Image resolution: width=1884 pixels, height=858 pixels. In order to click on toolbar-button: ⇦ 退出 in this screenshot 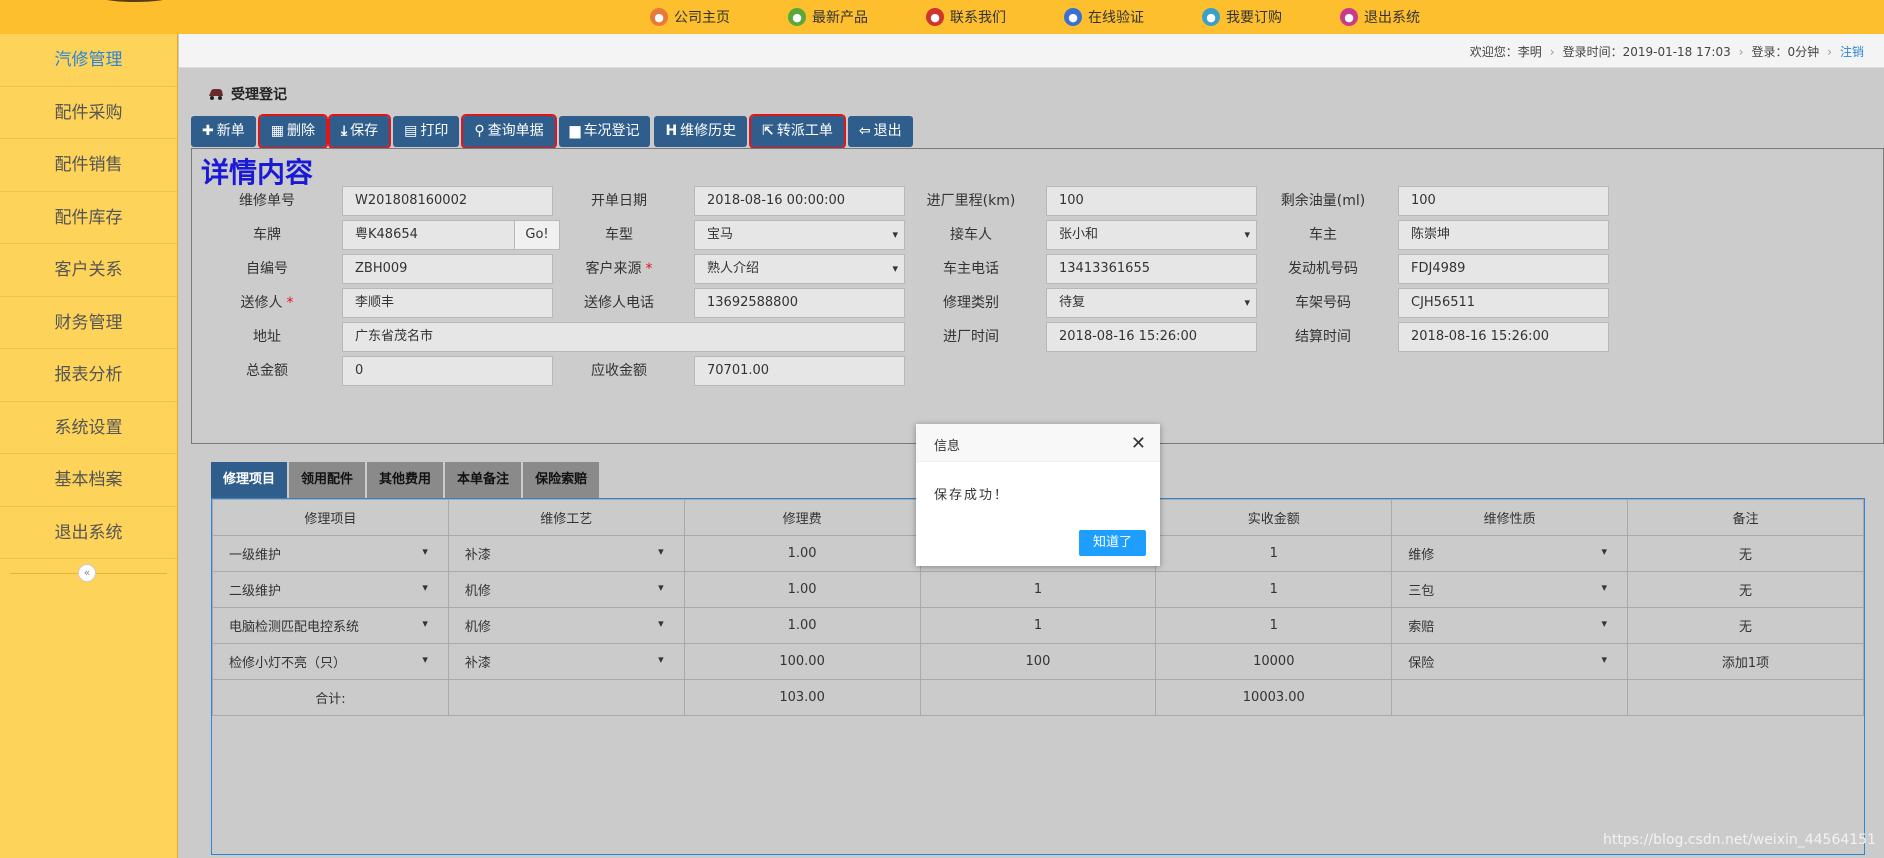, I will do `click(880, 131)`.